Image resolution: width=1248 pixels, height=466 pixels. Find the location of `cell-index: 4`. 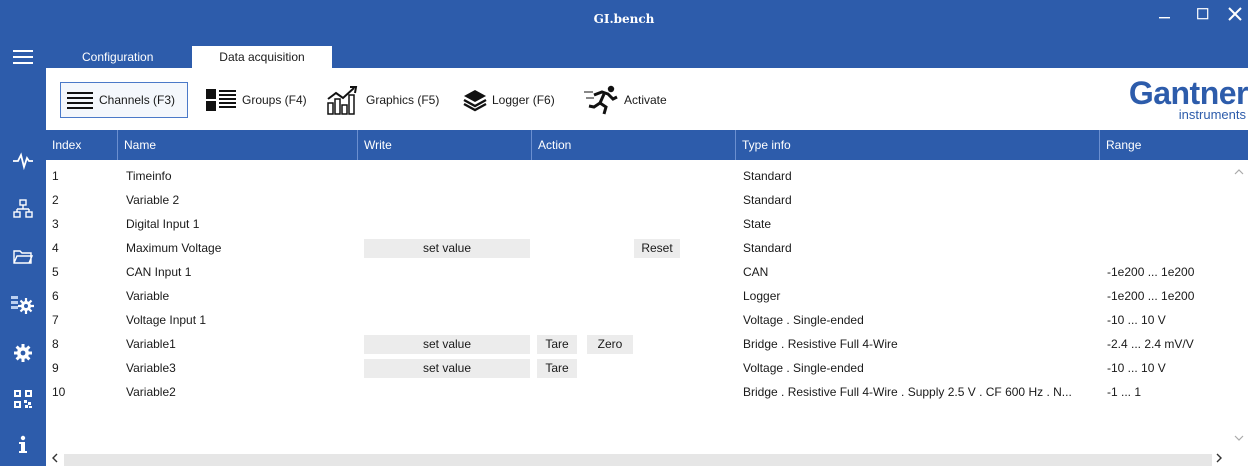

cell-index: 4 is located at coordinates (55, 248).